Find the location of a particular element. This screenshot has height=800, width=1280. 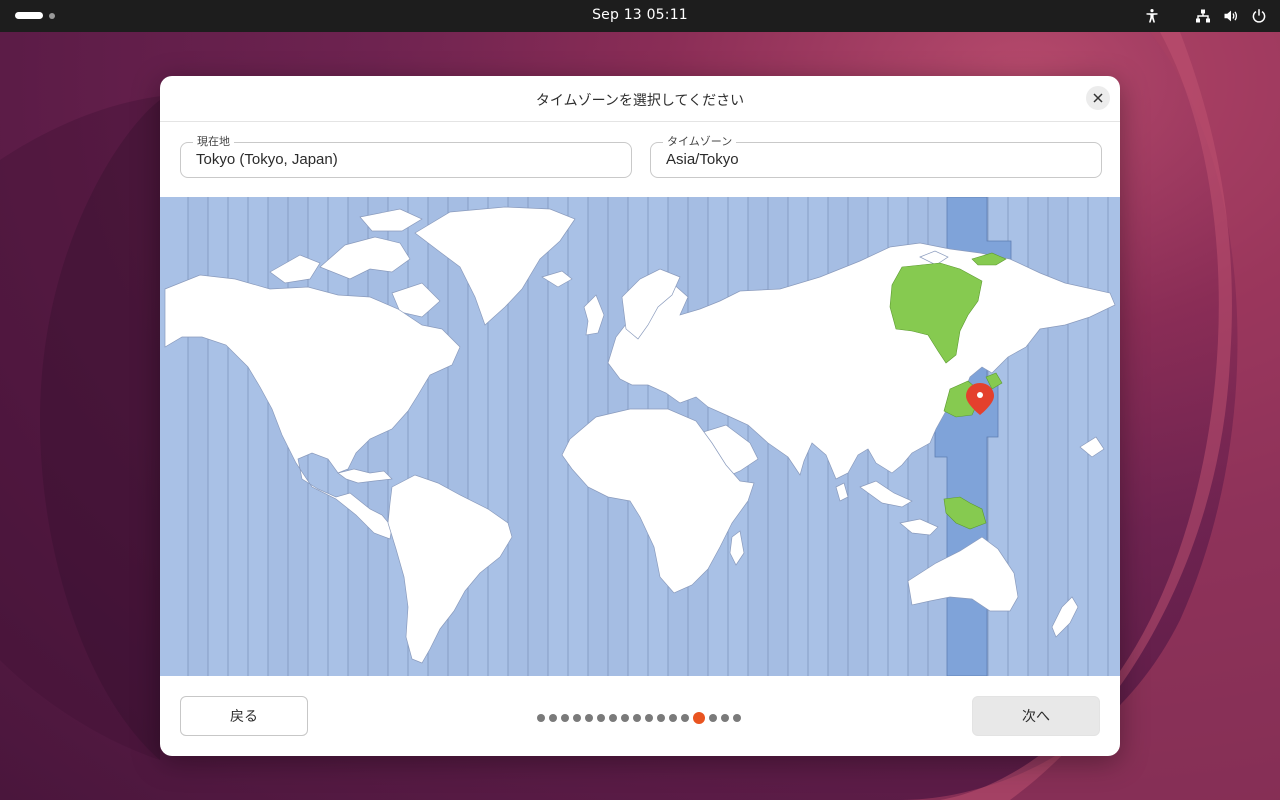

close-icon is located at coordinates (1098, 98).